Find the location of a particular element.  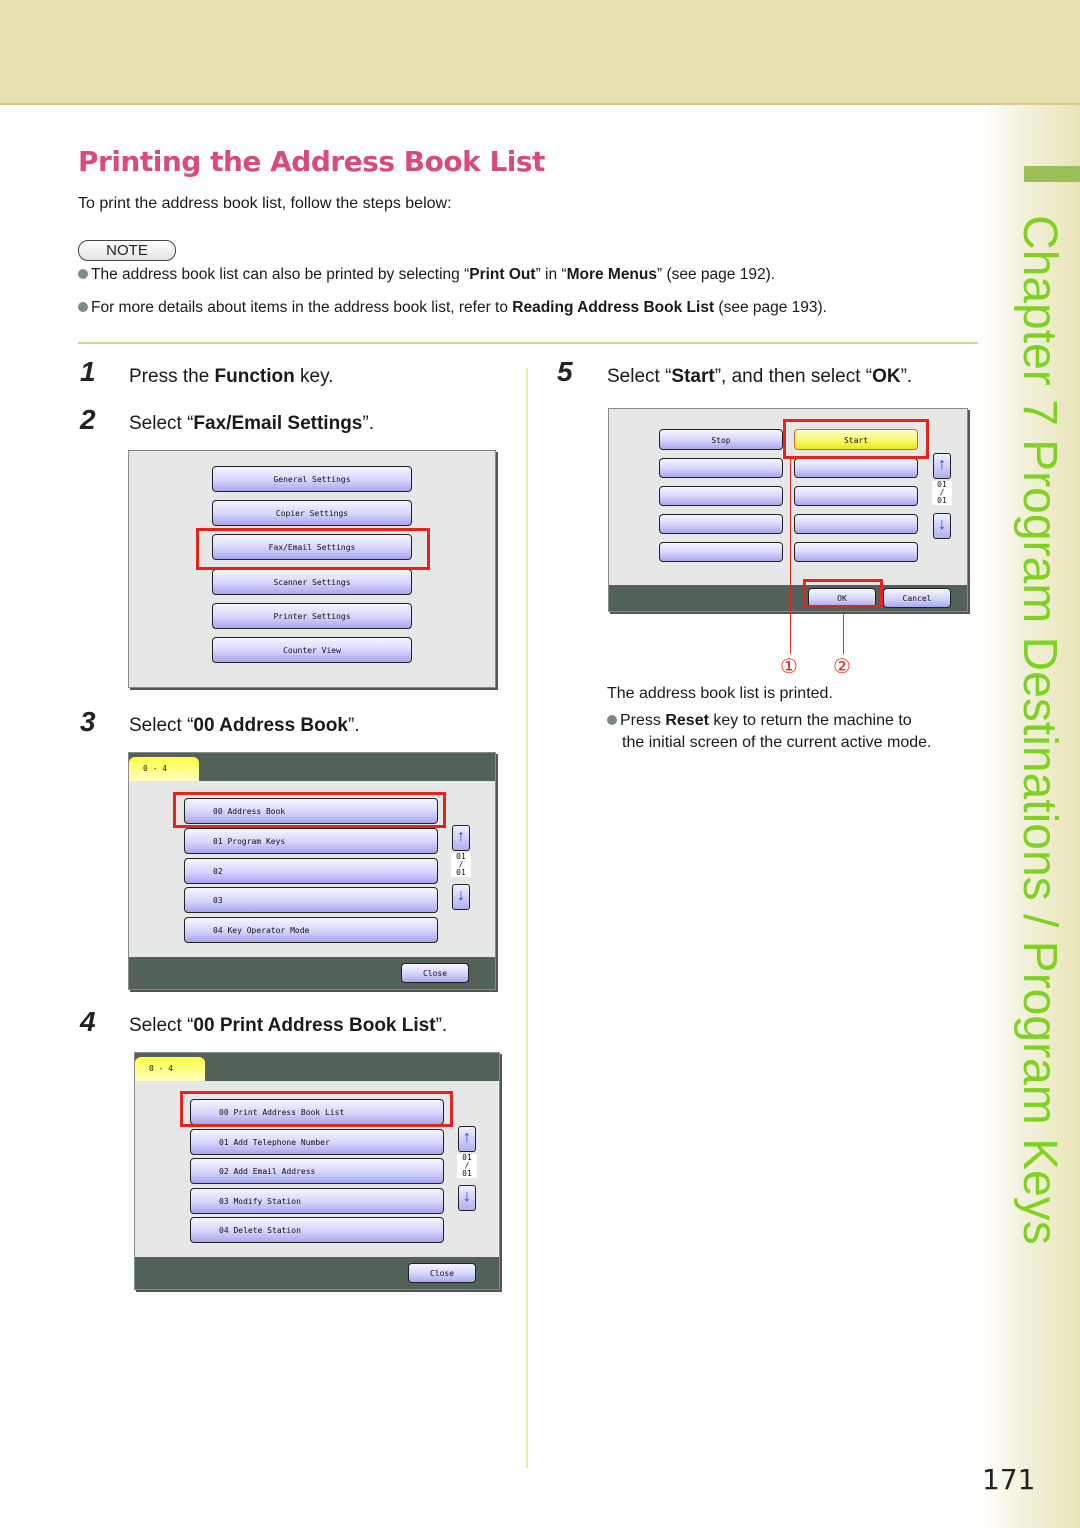

menu-item-02-button: 02 is located at coordinates (311, 871).